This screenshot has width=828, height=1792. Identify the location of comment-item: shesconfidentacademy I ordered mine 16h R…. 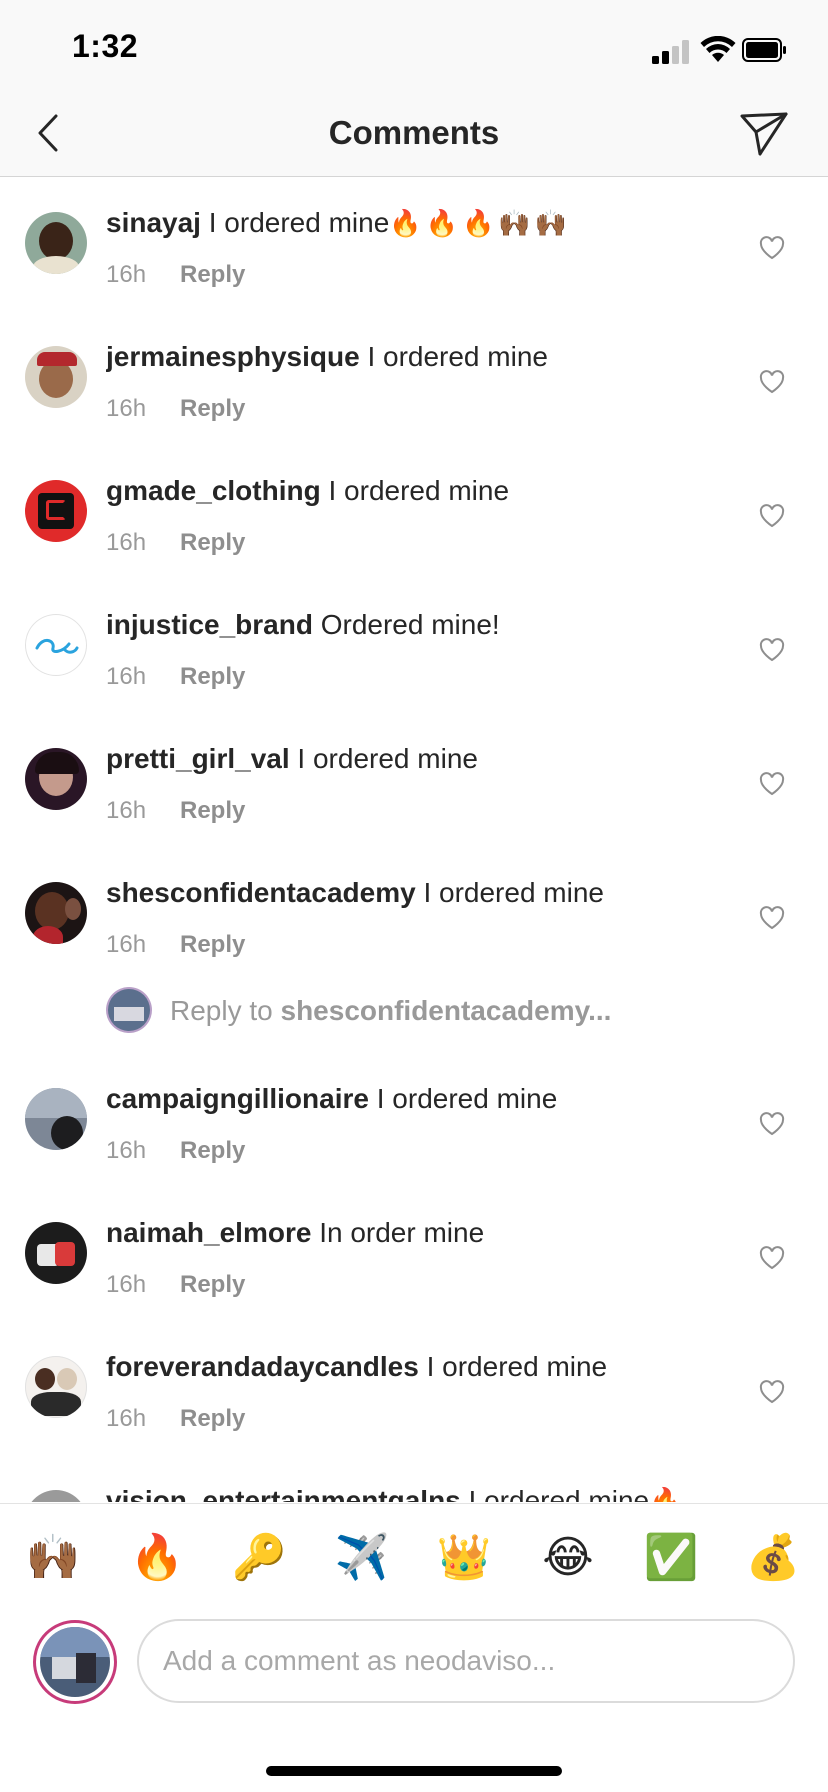
(414, 912).